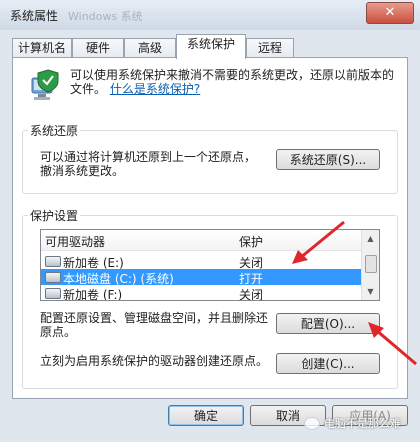 The width and height of the screenshot is (420, 442). What do you see at coordinates (34, 16) in the screenshot?
I see `window-title: 系统属性` at bounding box center [34, 16].